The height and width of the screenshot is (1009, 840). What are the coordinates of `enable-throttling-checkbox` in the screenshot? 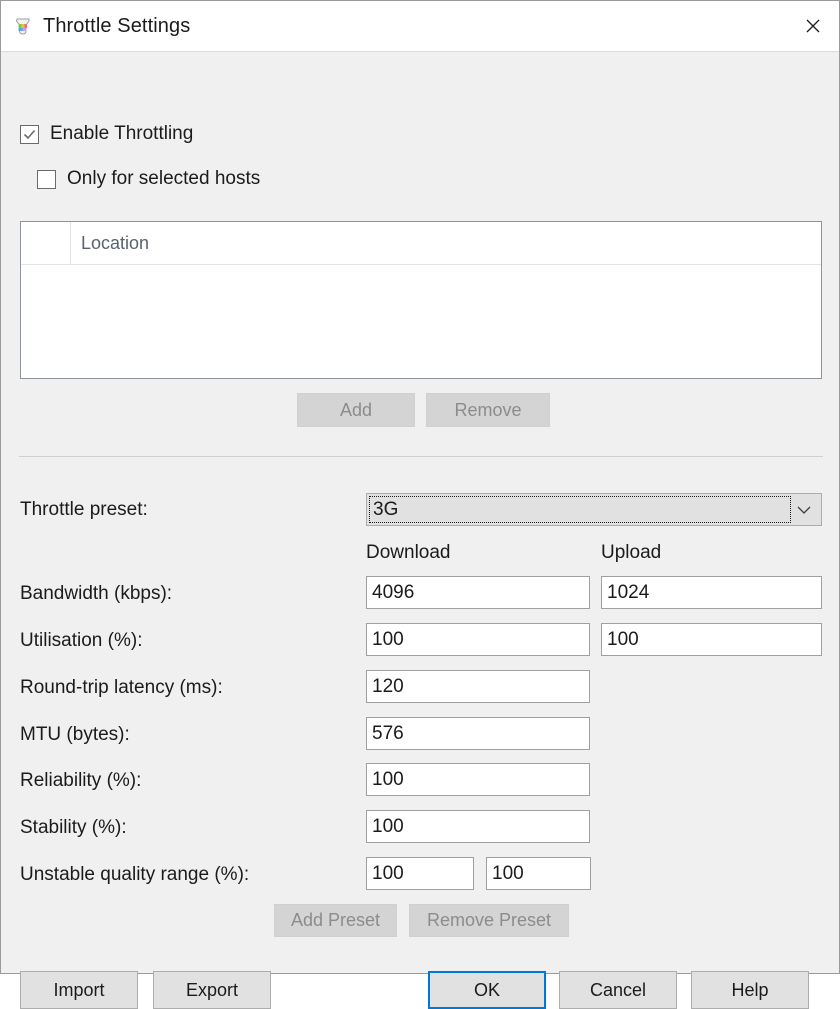 It's located at (29, 134).